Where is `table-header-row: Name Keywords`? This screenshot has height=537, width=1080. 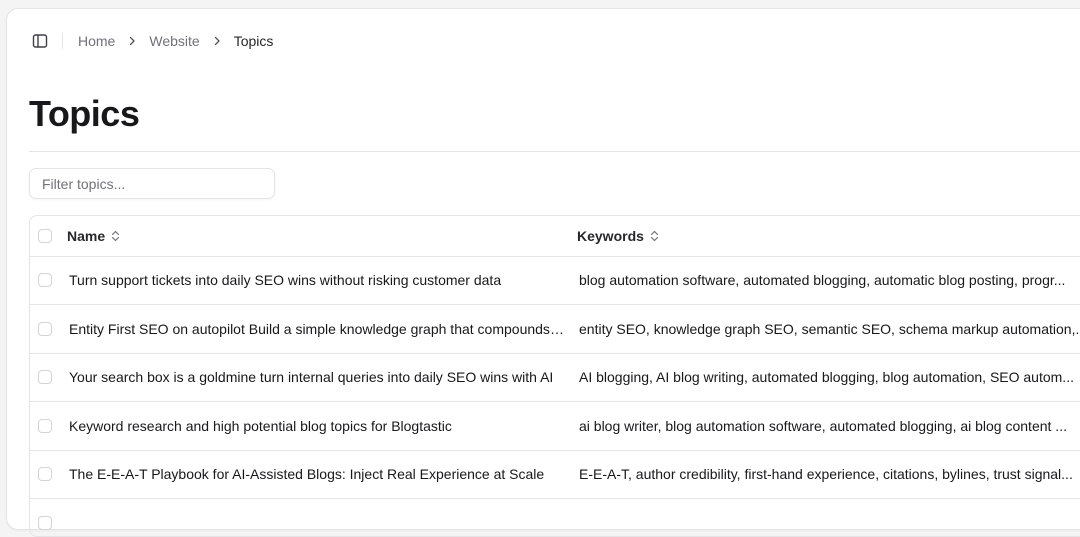 table-header-row: Name Keywords is located at coordinates (555, 236).